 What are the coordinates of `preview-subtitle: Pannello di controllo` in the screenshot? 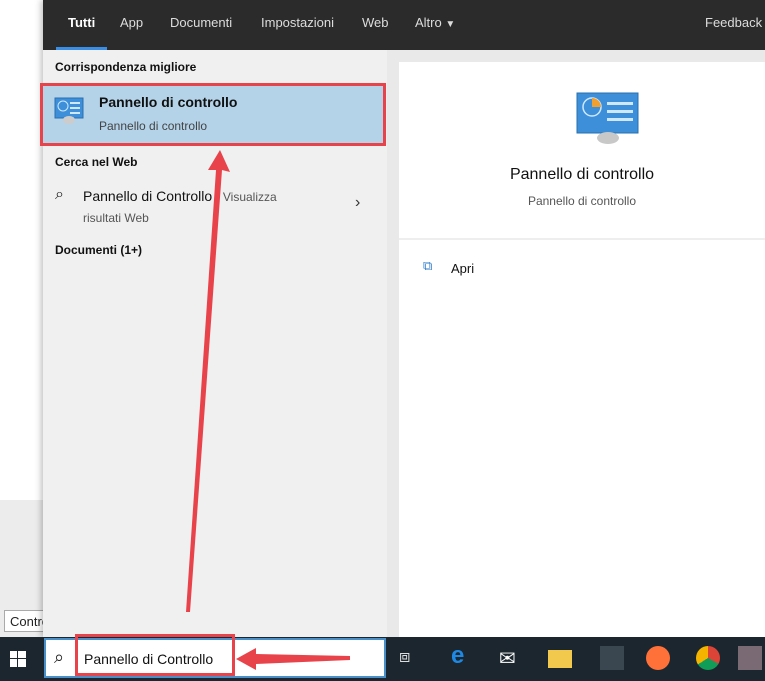 It's located at (582, 201).